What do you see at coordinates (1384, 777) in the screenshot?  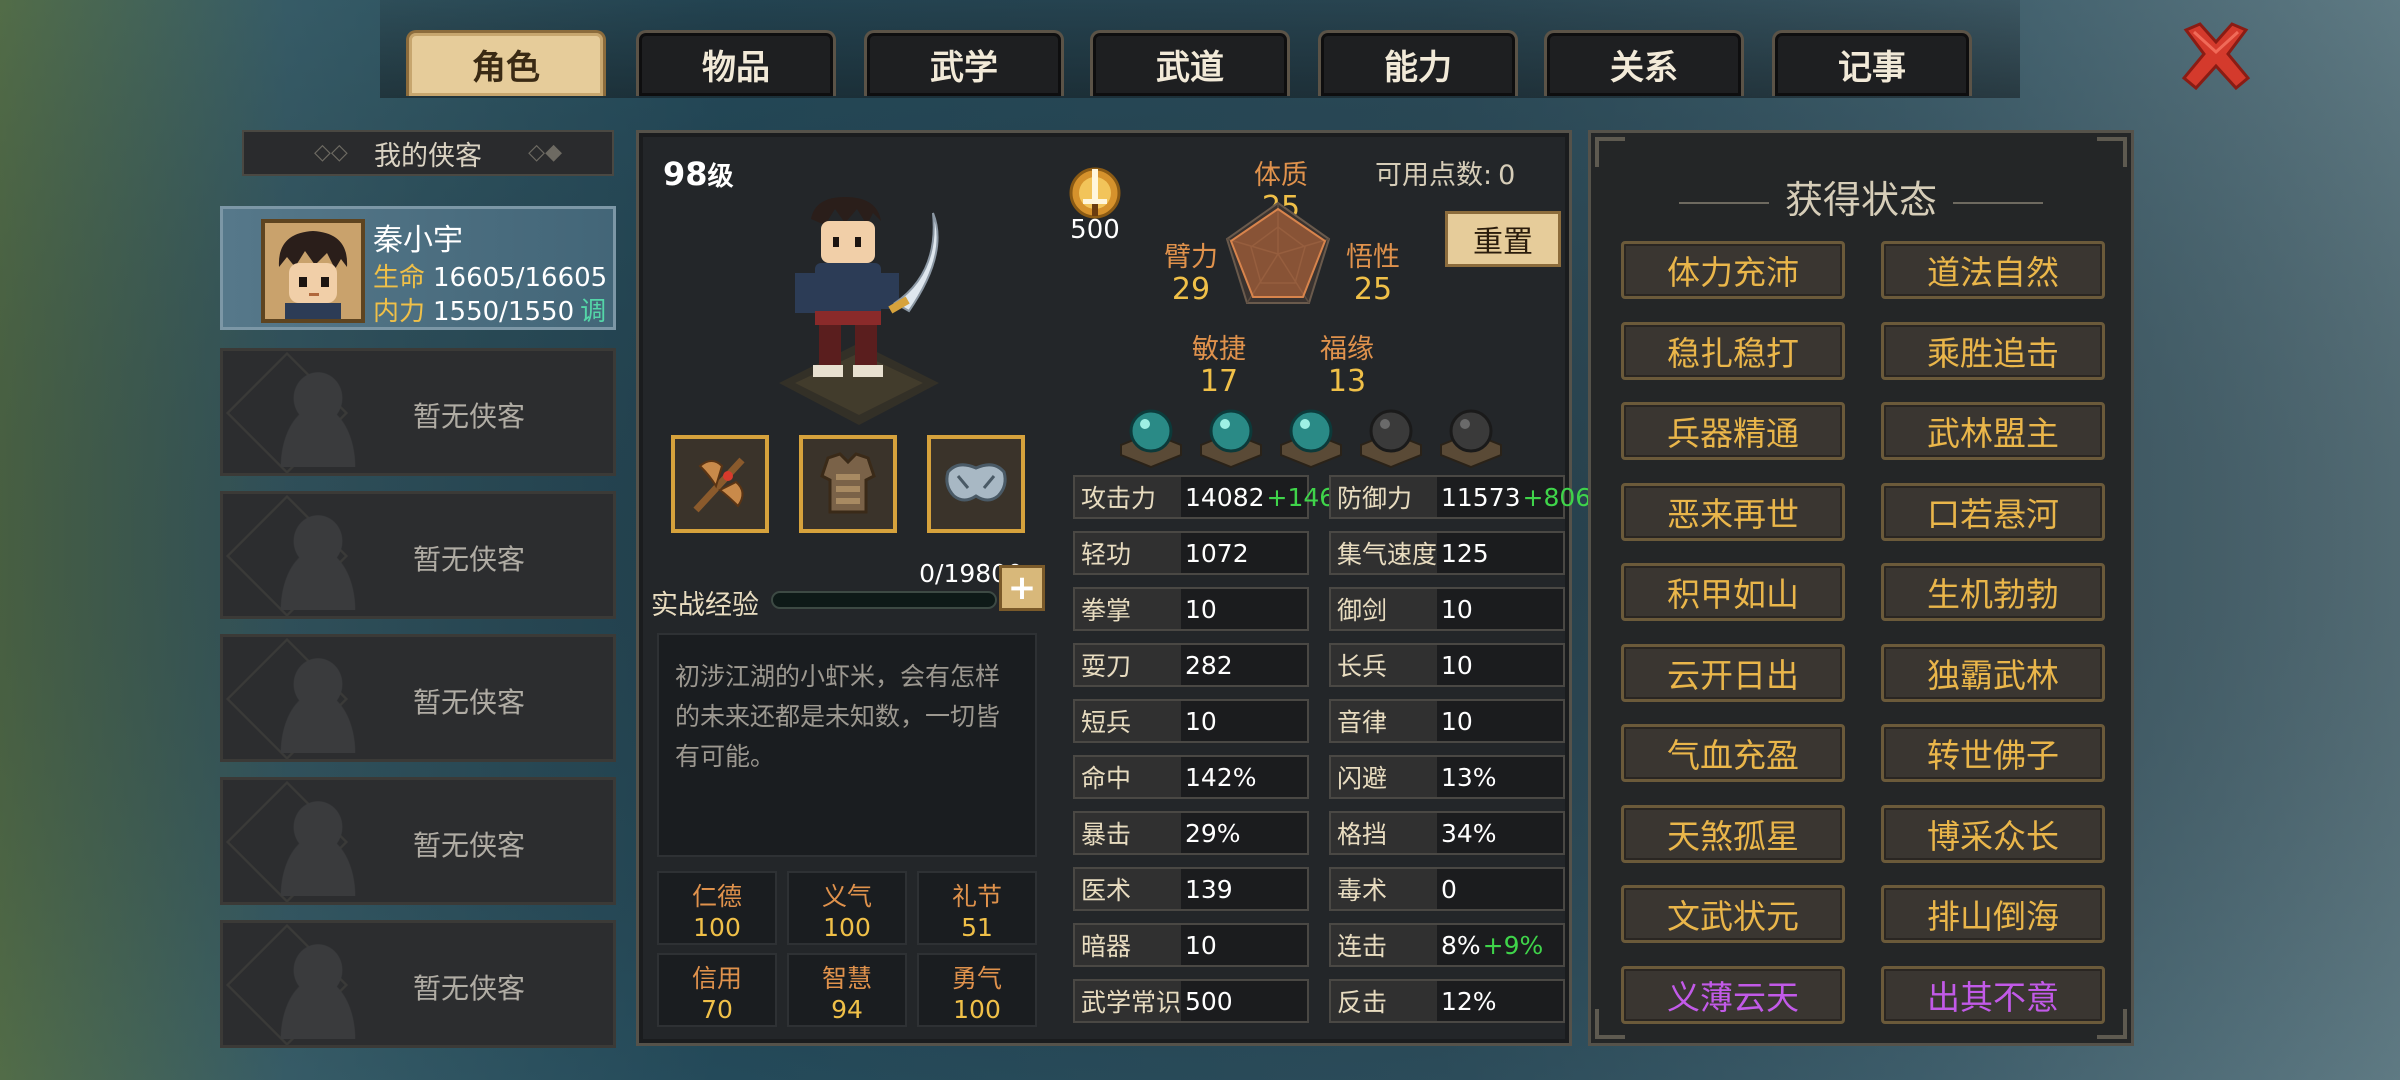 I see `stat-label: 闪避` at bounding box center [1384, 777].